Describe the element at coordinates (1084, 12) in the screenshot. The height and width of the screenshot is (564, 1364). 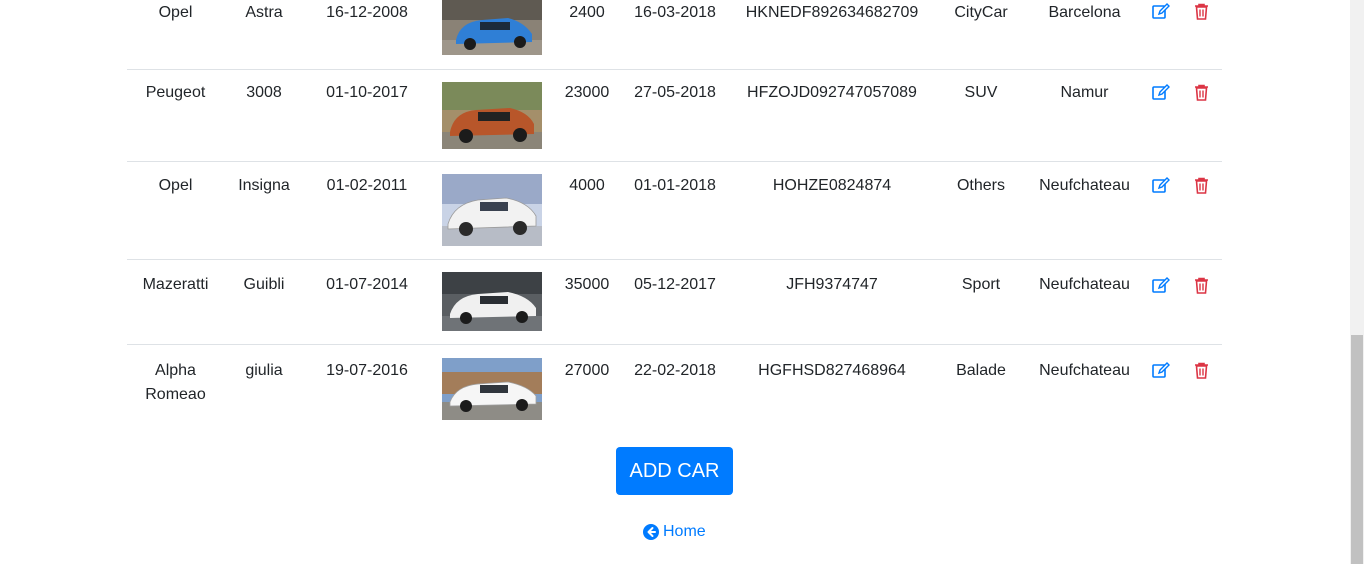
I see `car-location: Barcelona` at that location.